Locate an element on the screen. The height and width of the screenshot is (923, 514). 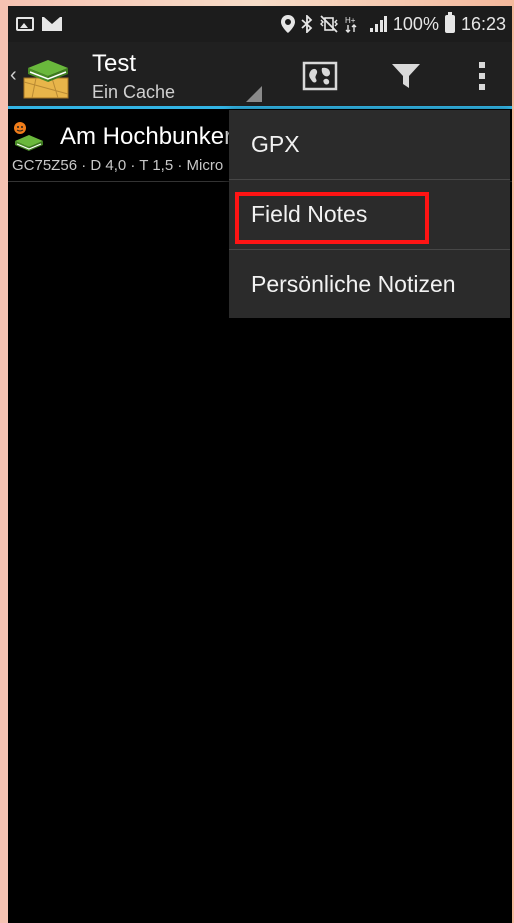
clock: 16:23 is located at coordinates (483, 23).